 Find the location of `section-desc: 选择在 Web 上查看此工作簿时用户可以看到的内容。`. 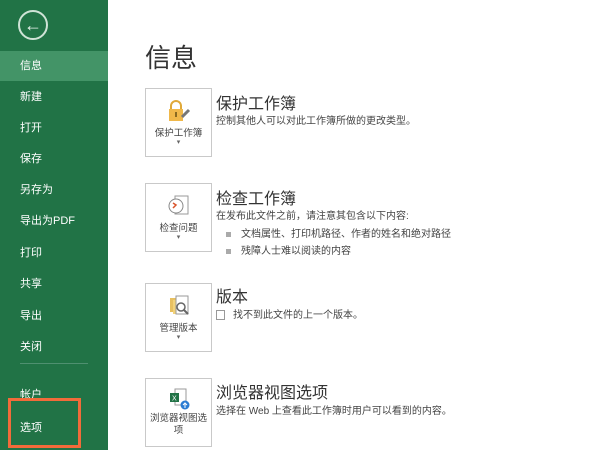

section-desc: 选择在 Web 上查看此工作簿时用户可以看到的内容。 is located at coordinates (334, 411).